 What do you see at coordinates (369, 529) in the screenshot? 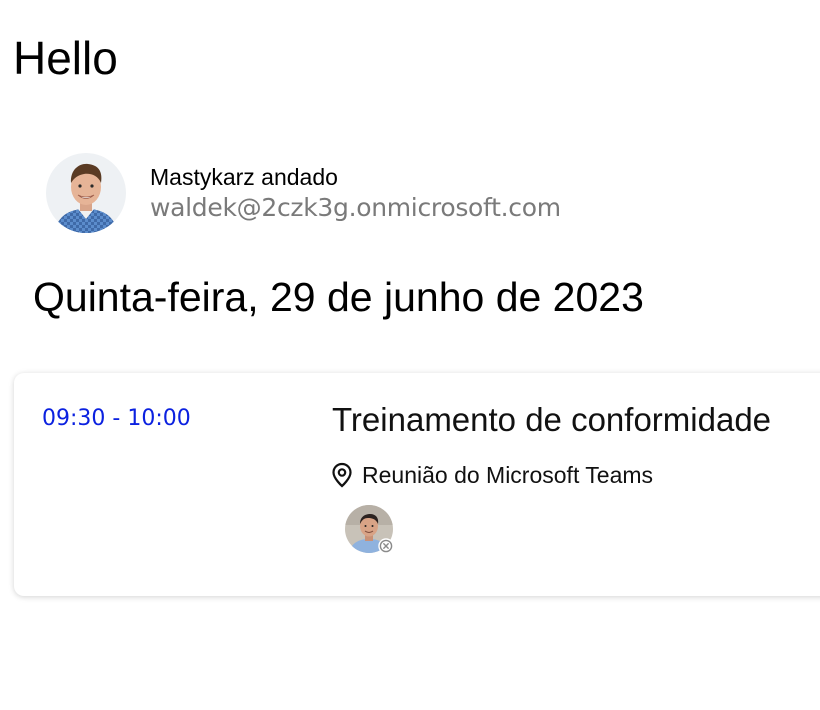
I see `attendee-avatar` at bounding box center [369, 529].